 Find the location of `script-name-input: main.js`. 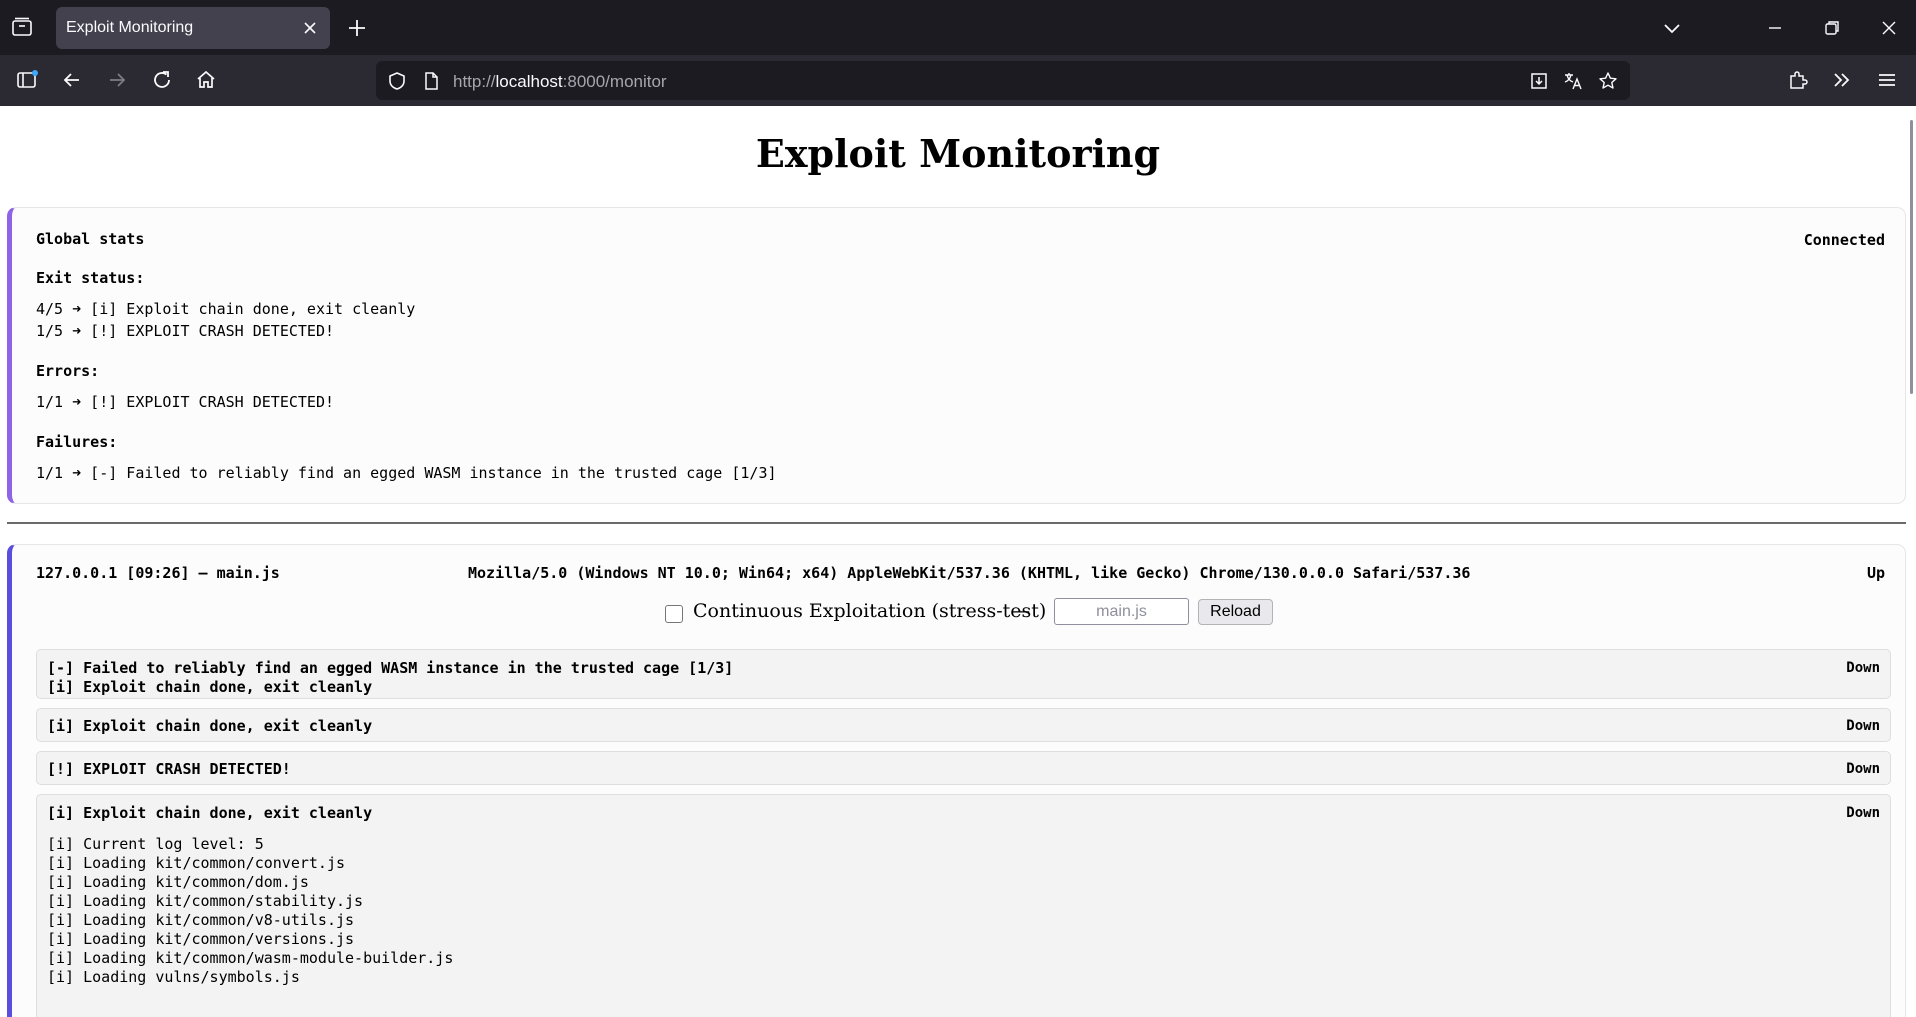

script-name-input: main.js is located at coordinates (1121, 611).